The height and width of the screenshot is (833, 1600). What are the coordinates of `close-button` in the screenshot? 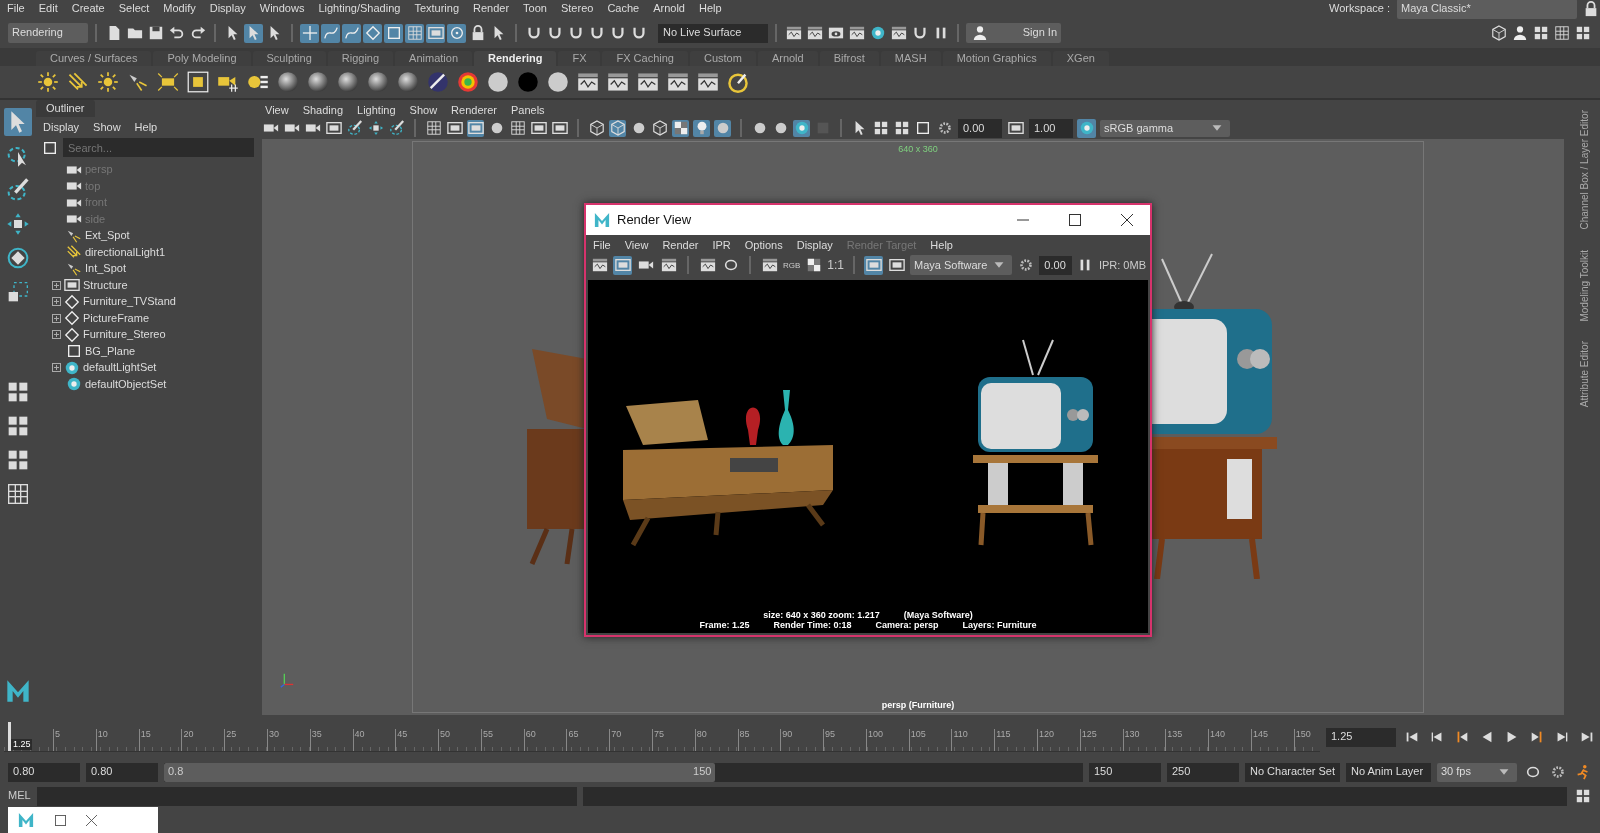 It's located at (91, 820).